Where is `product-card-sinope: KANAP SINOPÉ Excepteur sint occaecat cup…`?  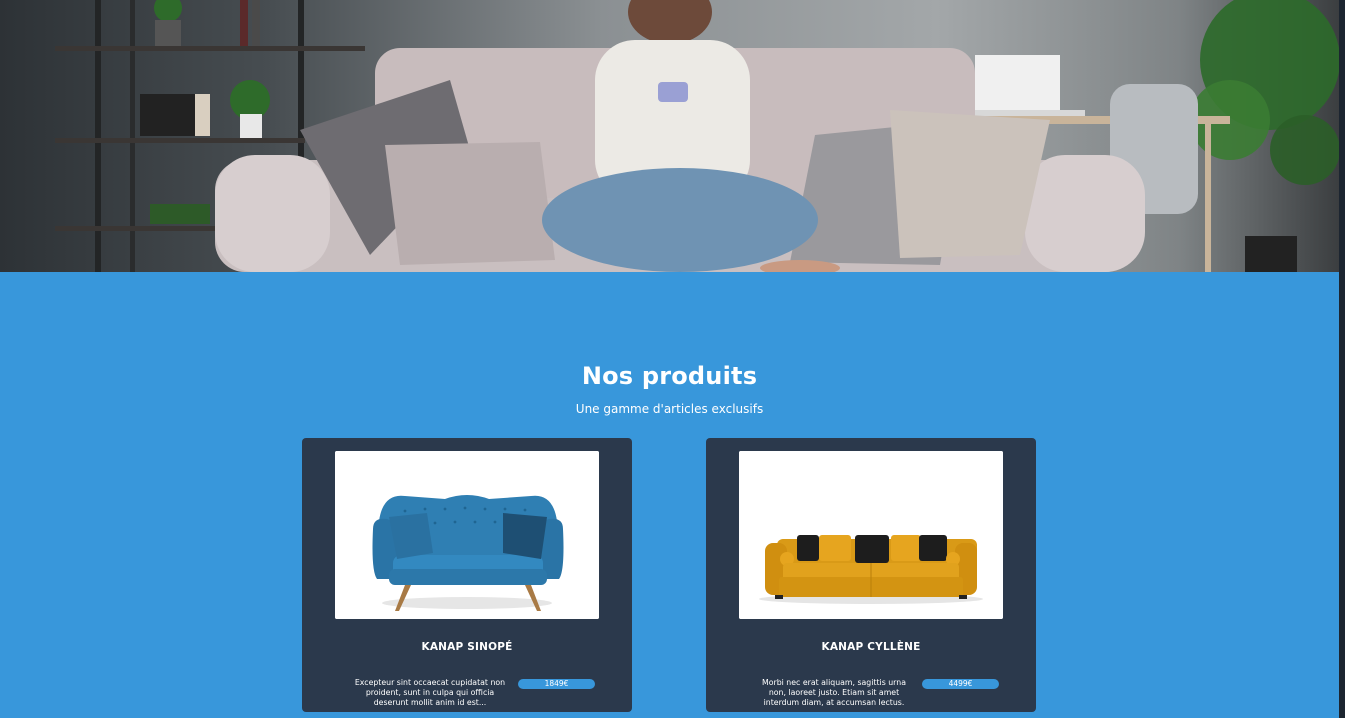
product-card-sinope: KANAP SINOPÉ Excepteur sint occaecat cup… is located at coordinates (467, 575).